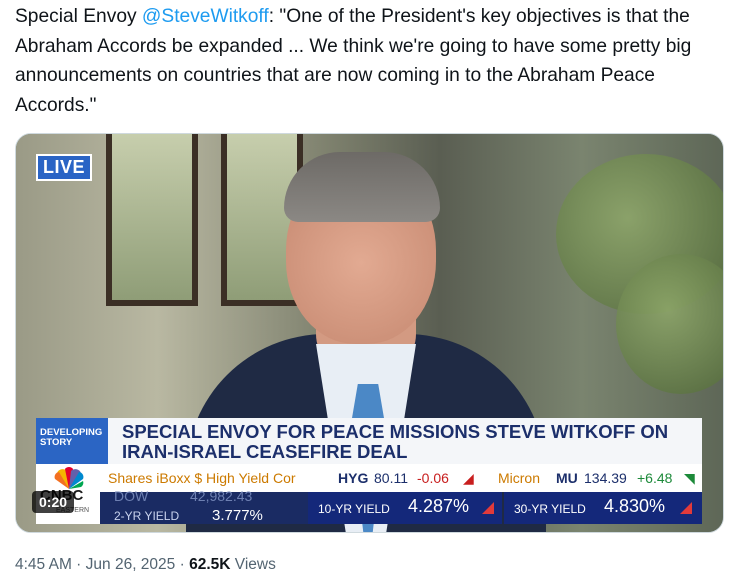 The width and height of the screenshot is (737, 581). Describe the element at coordinates (210, 564) in the screenshot. I see `views-count: 62.5K` at that location.